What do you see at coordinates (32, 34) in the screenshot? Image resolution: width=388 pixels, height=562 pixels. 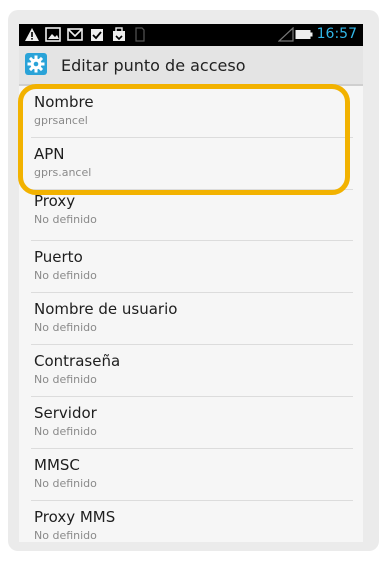 I see `warning-icon` at bounding box center [32, 34].